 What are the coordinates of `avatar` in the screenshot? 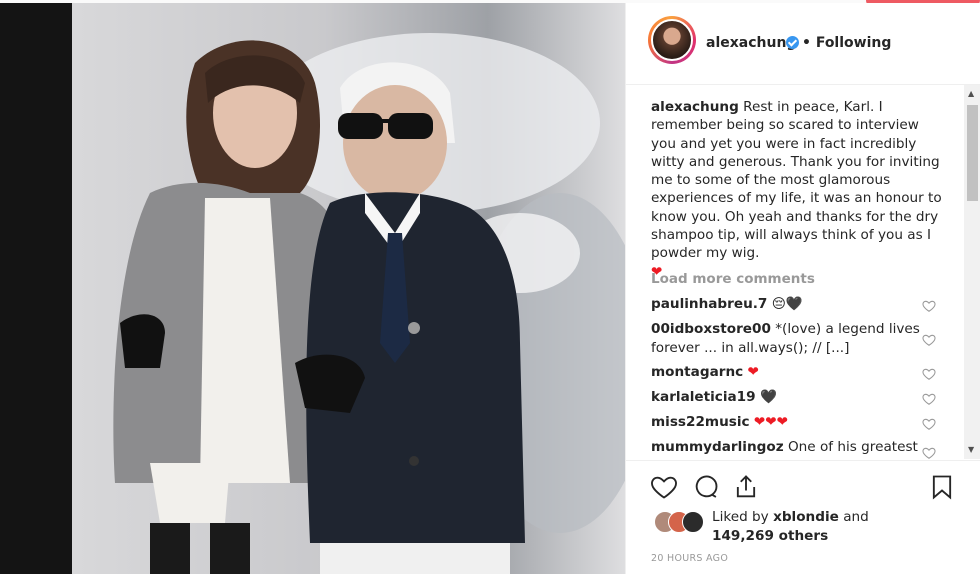 It's located at (672, 40).